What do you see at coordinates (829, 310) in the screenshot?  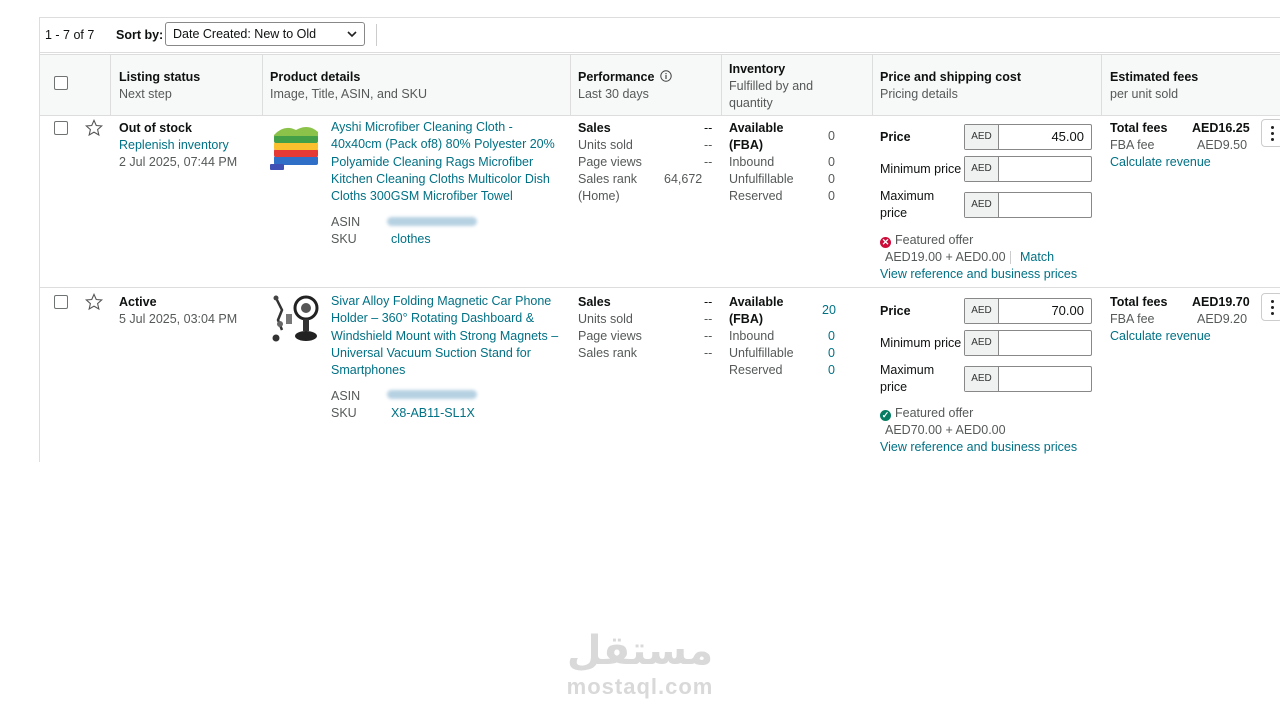 I see `available-value: 20` at bounding box center [829, 310].